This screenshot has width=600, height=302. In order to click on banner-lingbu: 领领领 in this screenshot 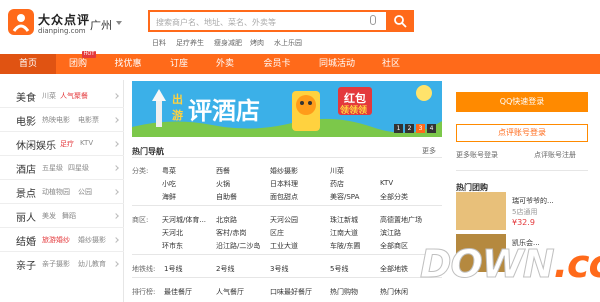, I will do `click(354, 111)`.